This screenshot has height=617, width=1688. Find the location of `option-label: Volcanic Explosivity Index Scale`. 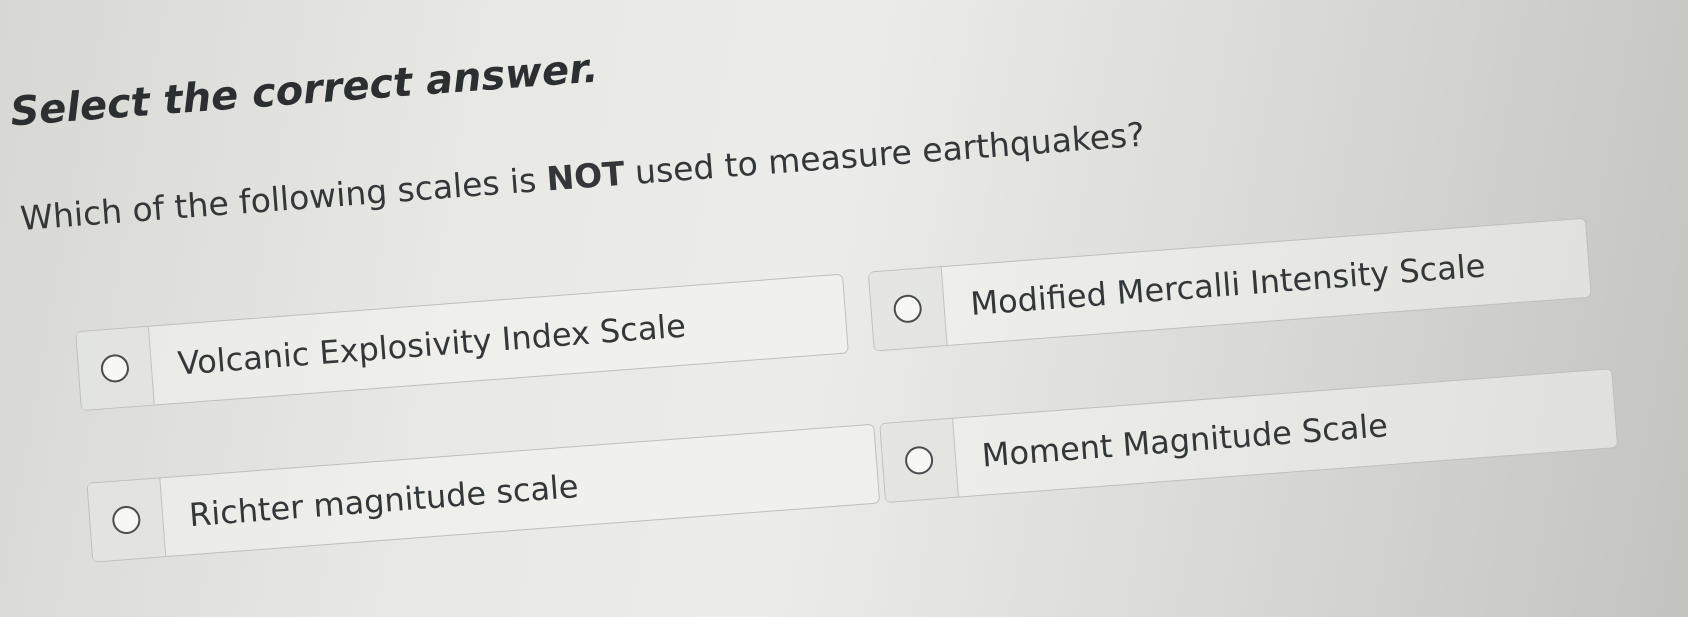

option-label: Volcanic Explosivity Index Scale is located at coordinates (418, 346).